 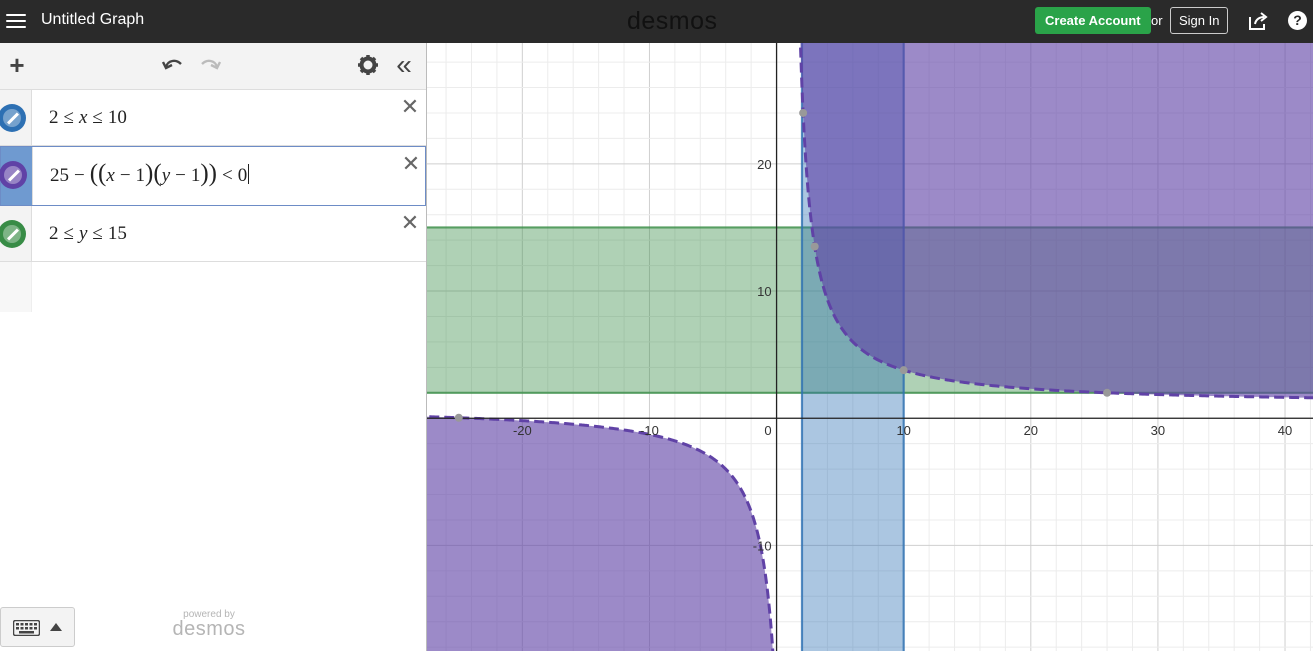 I want to click on x-tick-label: 30, so click(x=1158, y=430).